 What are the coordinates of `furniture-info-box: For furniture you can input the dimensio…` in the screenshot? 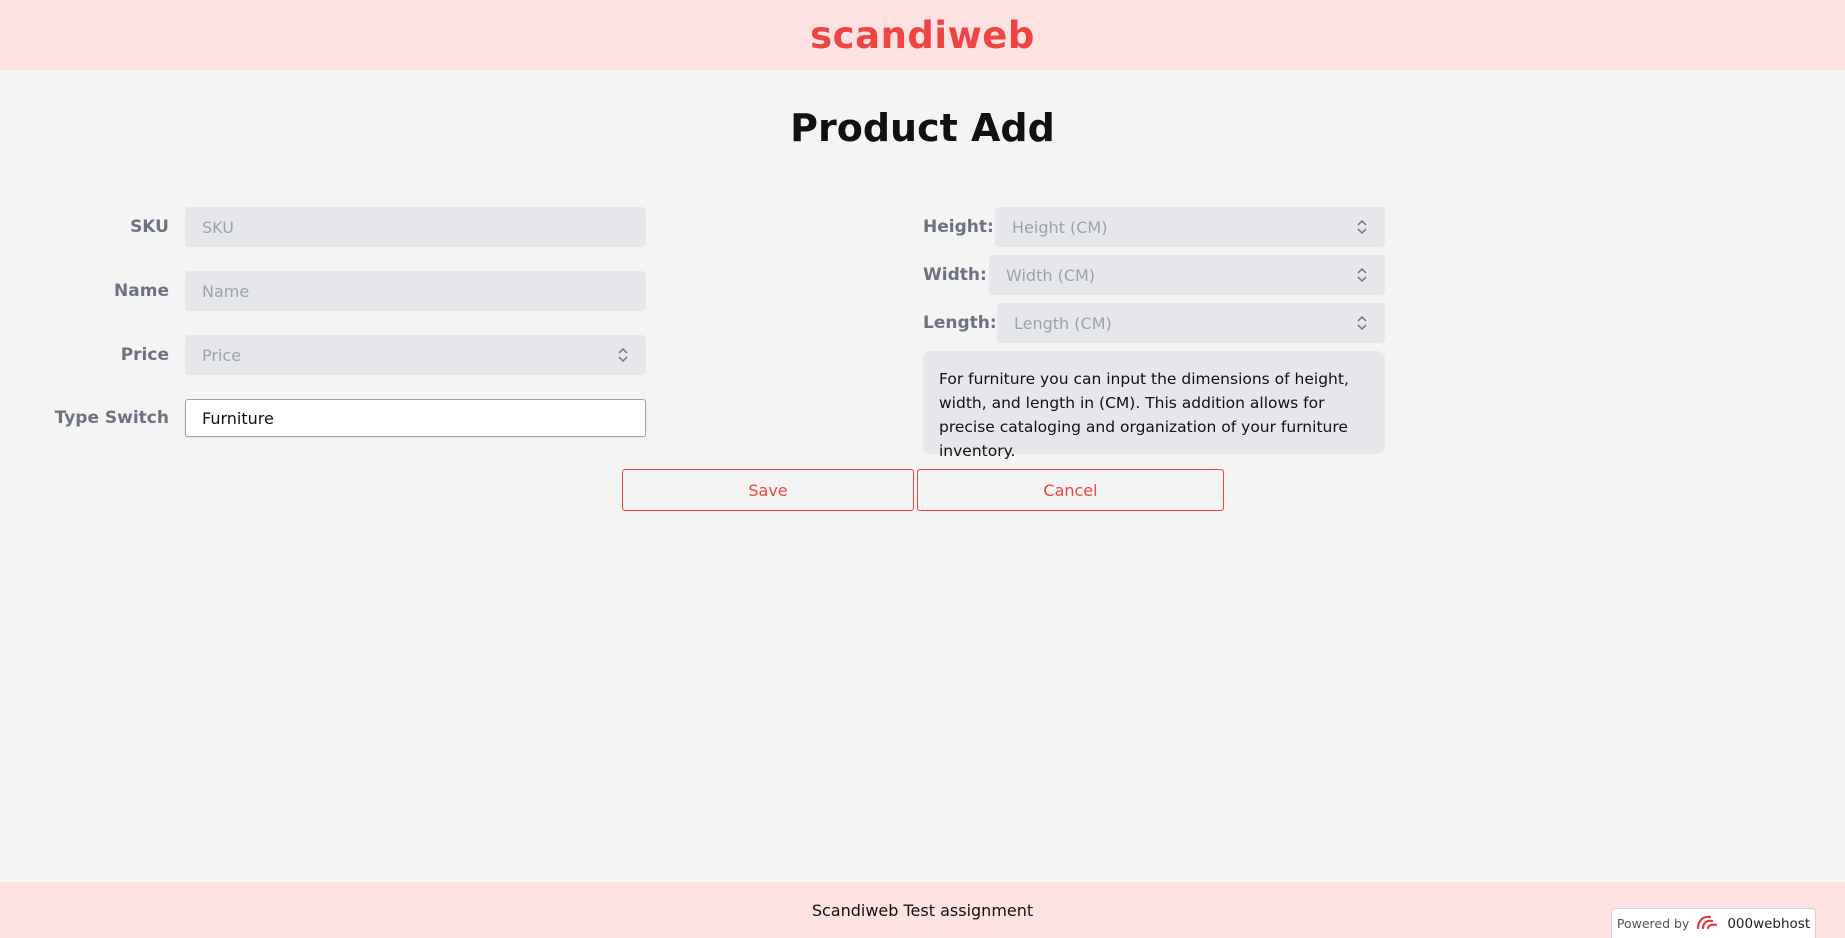 It's located at (1154, 405).